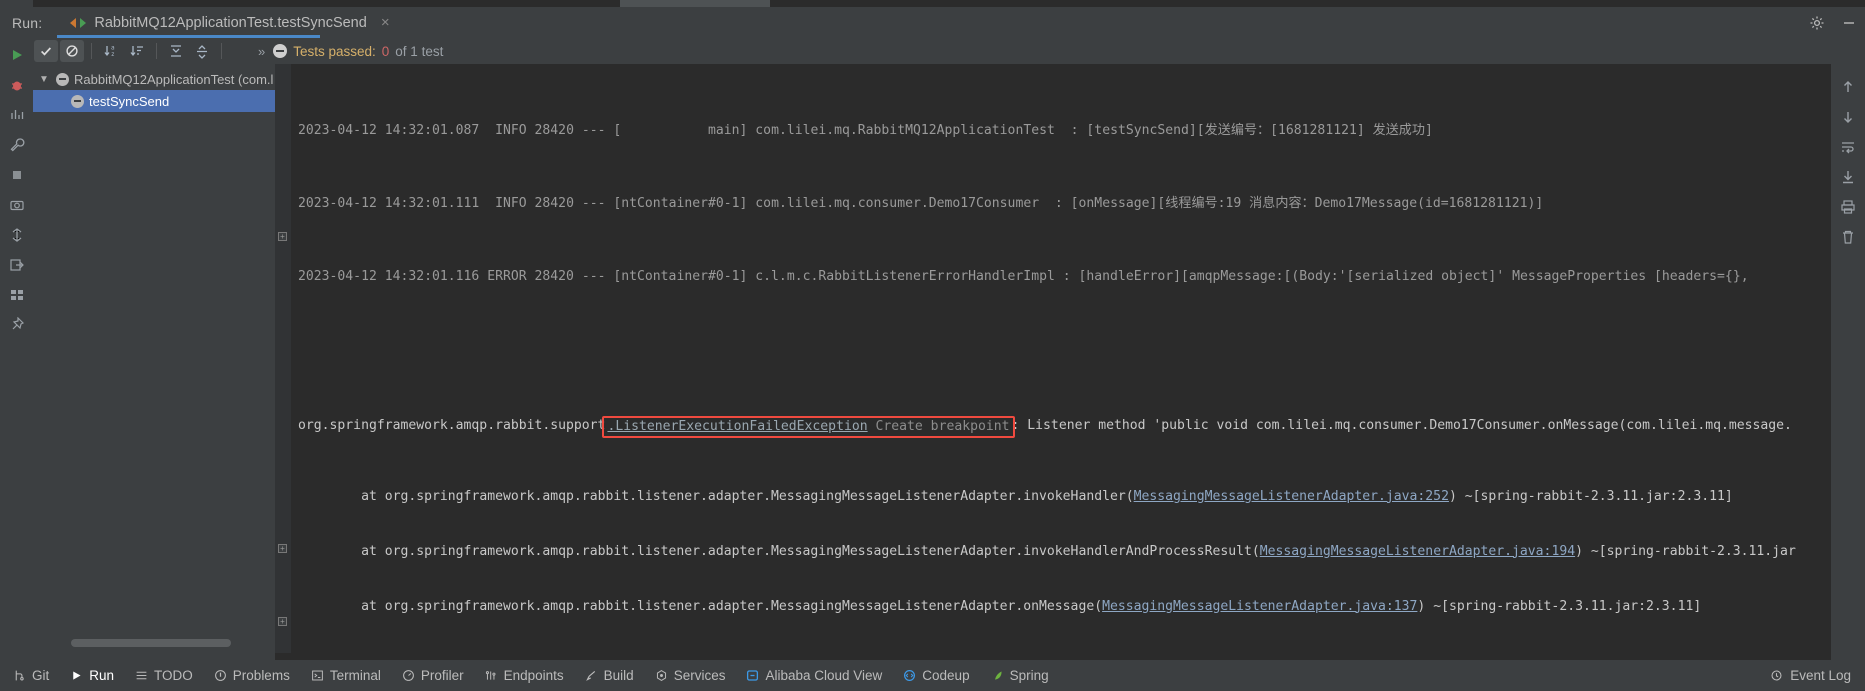  What do you see at coordinates (76, 675) in the screenshot?
I see `run-triangle-icon` at bounding box center [76, 675].